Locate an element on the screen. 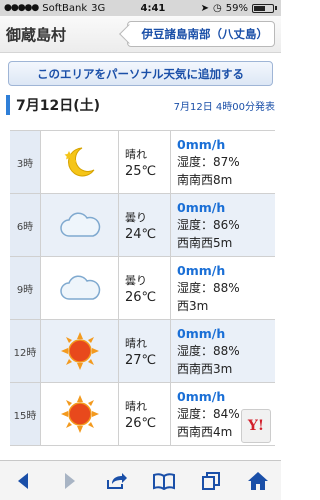  yahoo-logo: Y! is located at coordinates (256, 426).